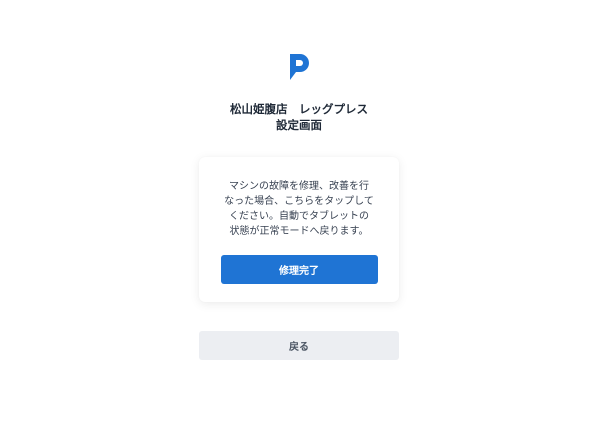 The height and width of the screenshot is (429, 598). Describe the element at coordinates (299, 186) in the screenshot. I see `repair-message-line: マシンの故障を修理、改善を行` at that location.